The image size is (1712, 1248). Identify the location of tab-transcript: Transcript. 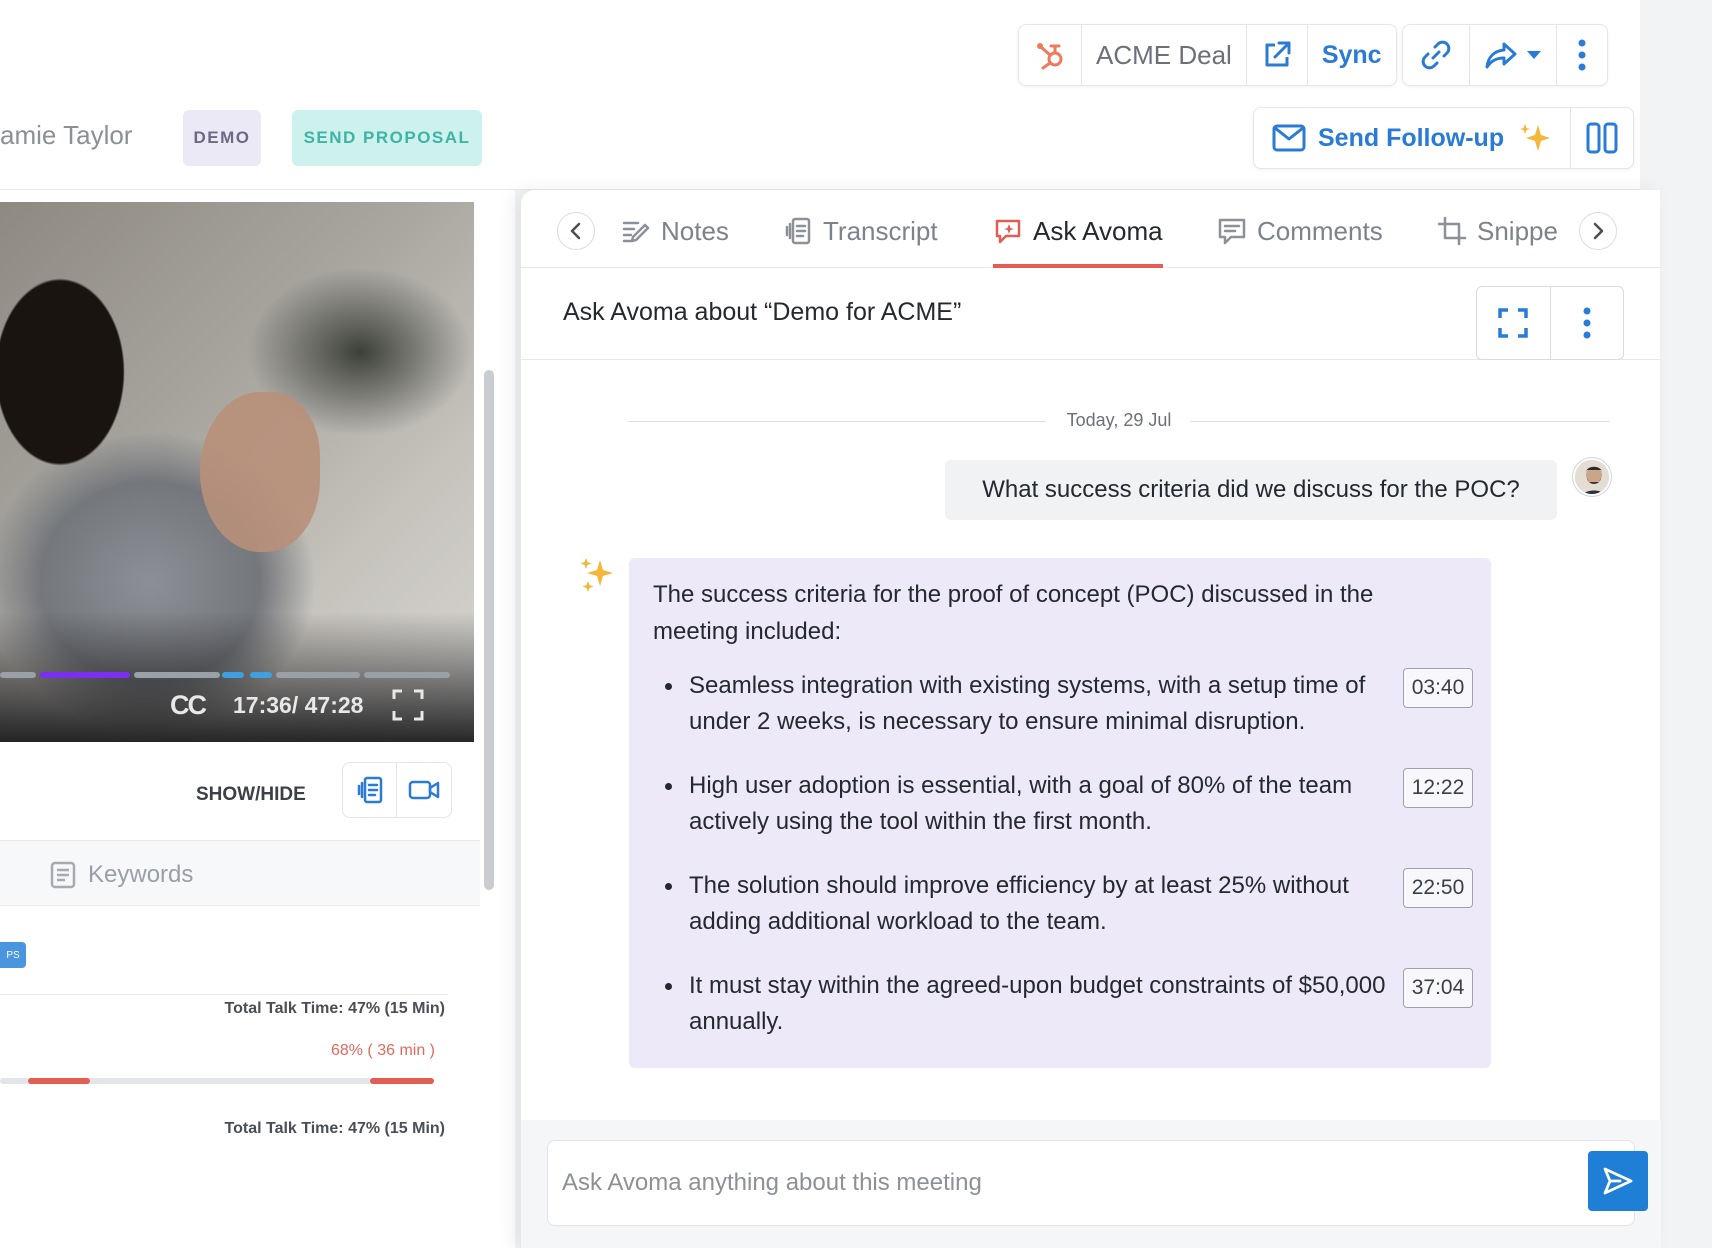
(860, 239).